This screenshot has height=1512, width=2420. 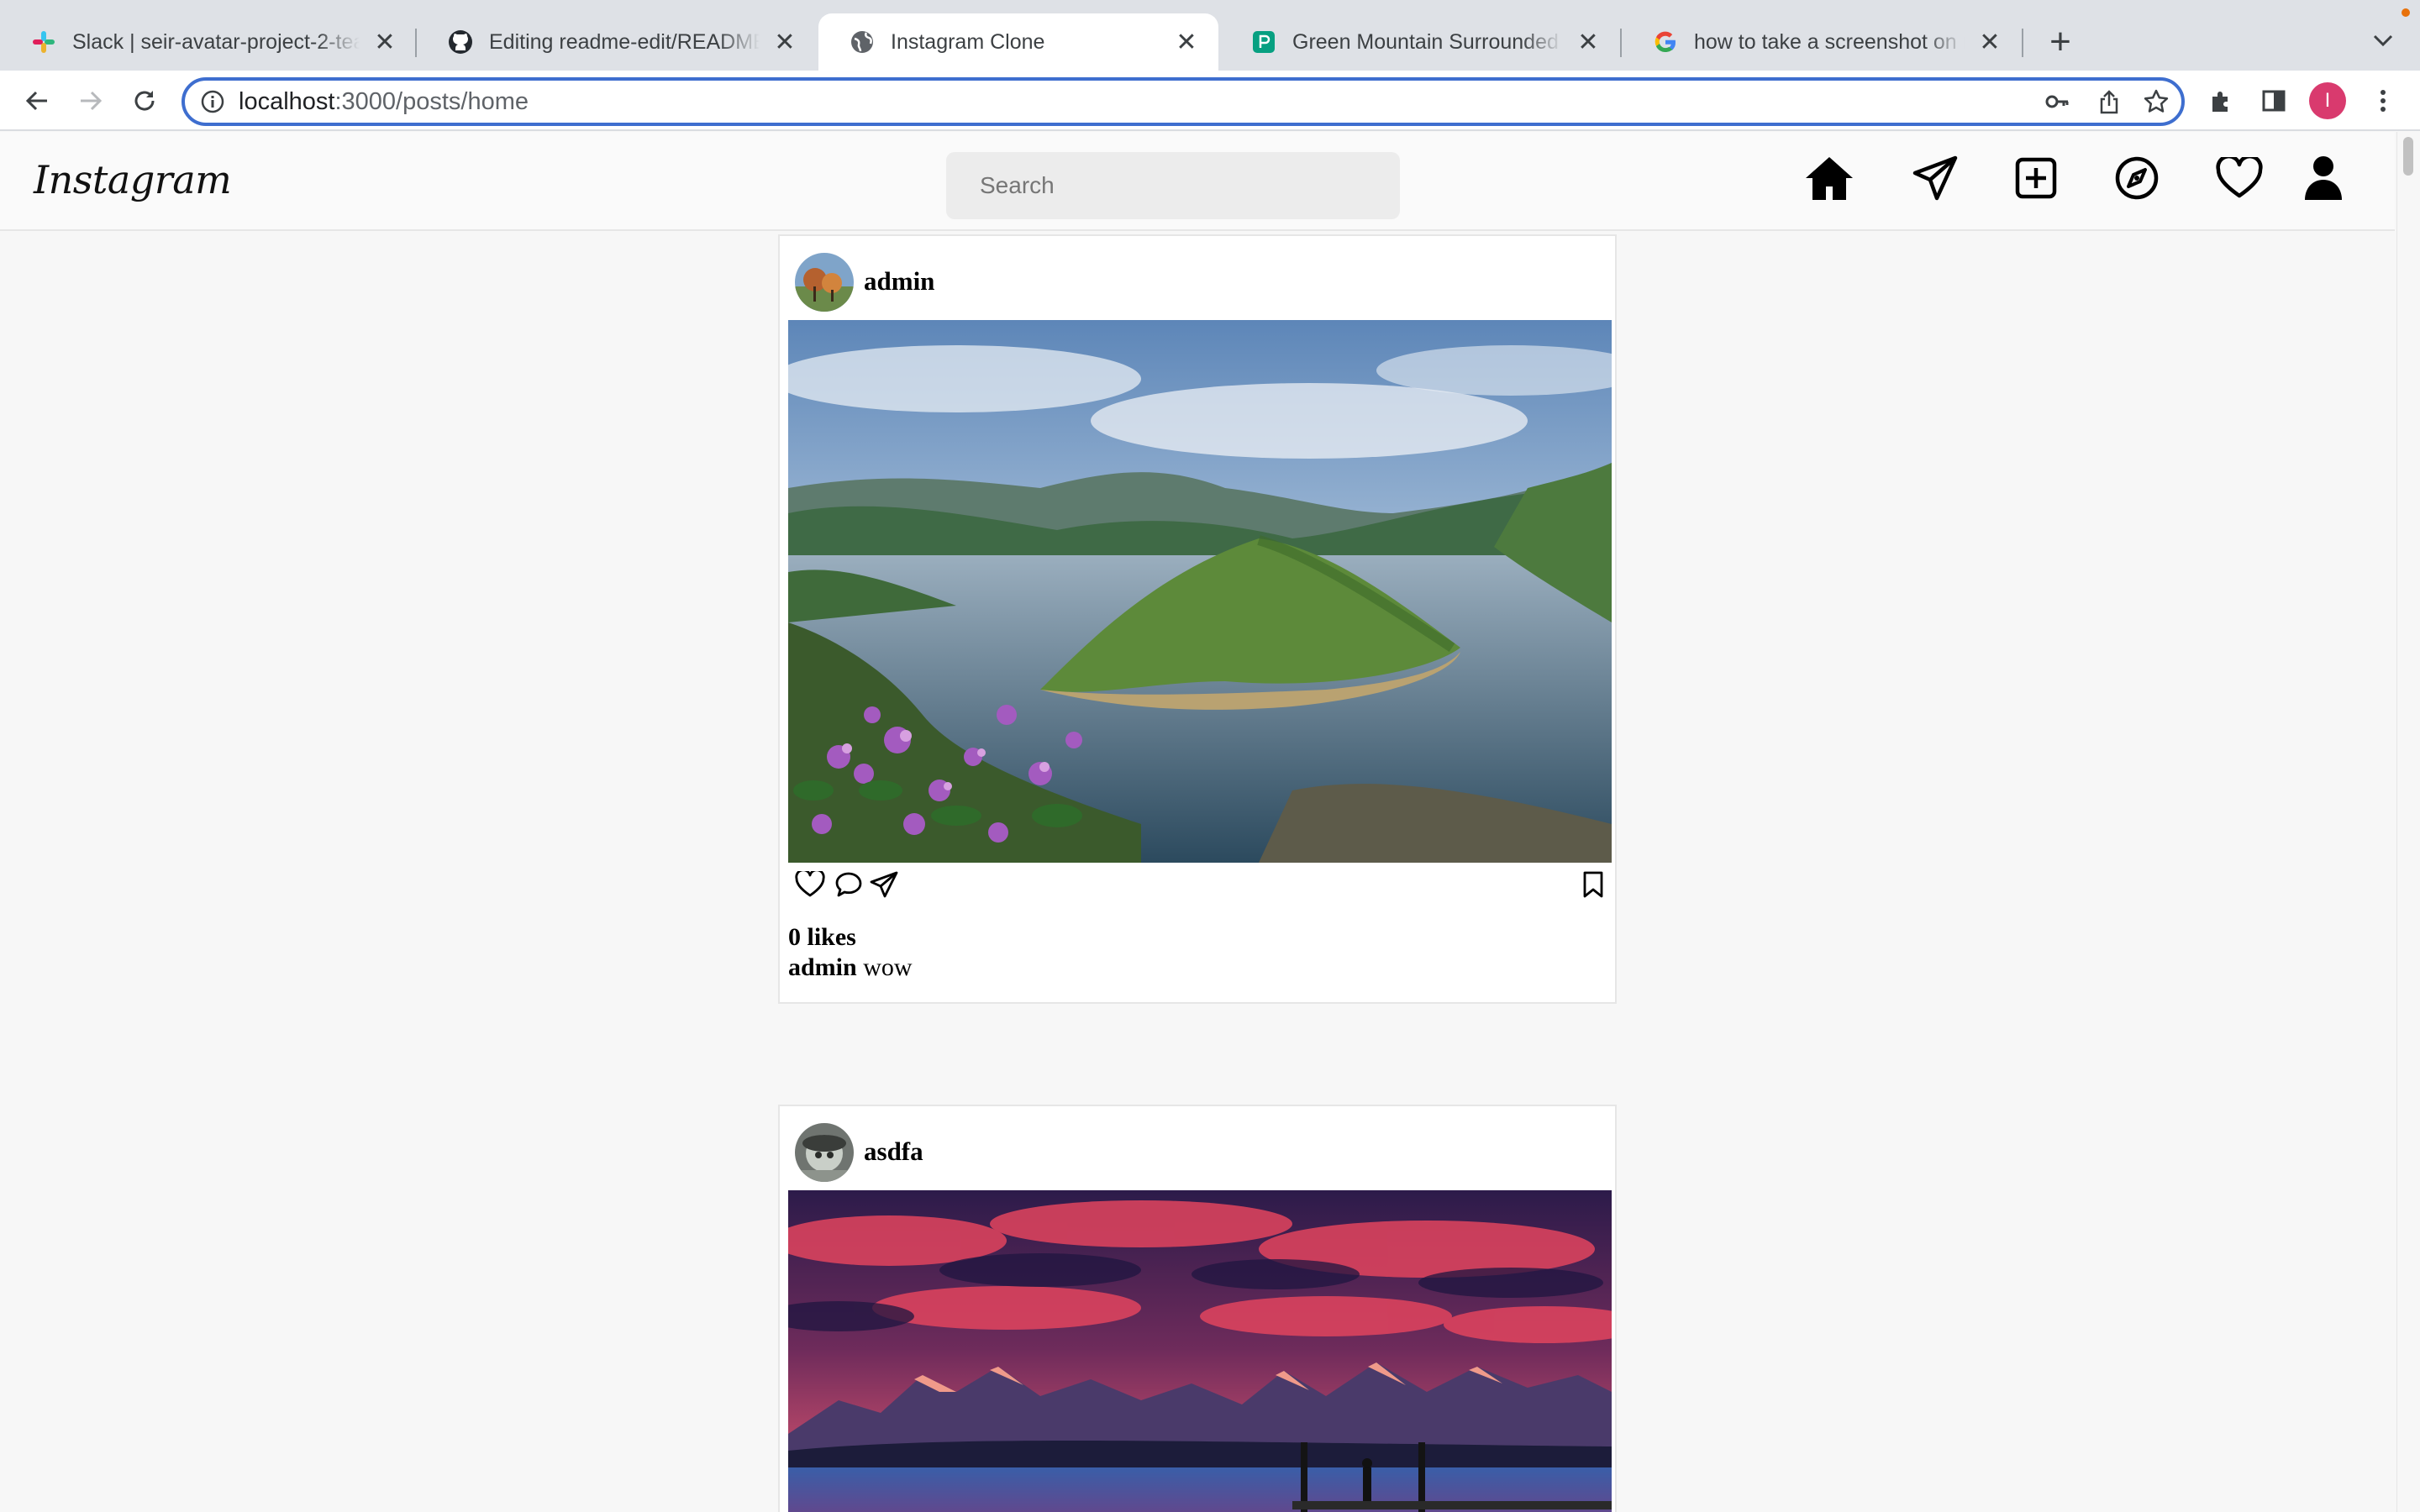 I want to click on reload-icon, so click(x=144, y=101).